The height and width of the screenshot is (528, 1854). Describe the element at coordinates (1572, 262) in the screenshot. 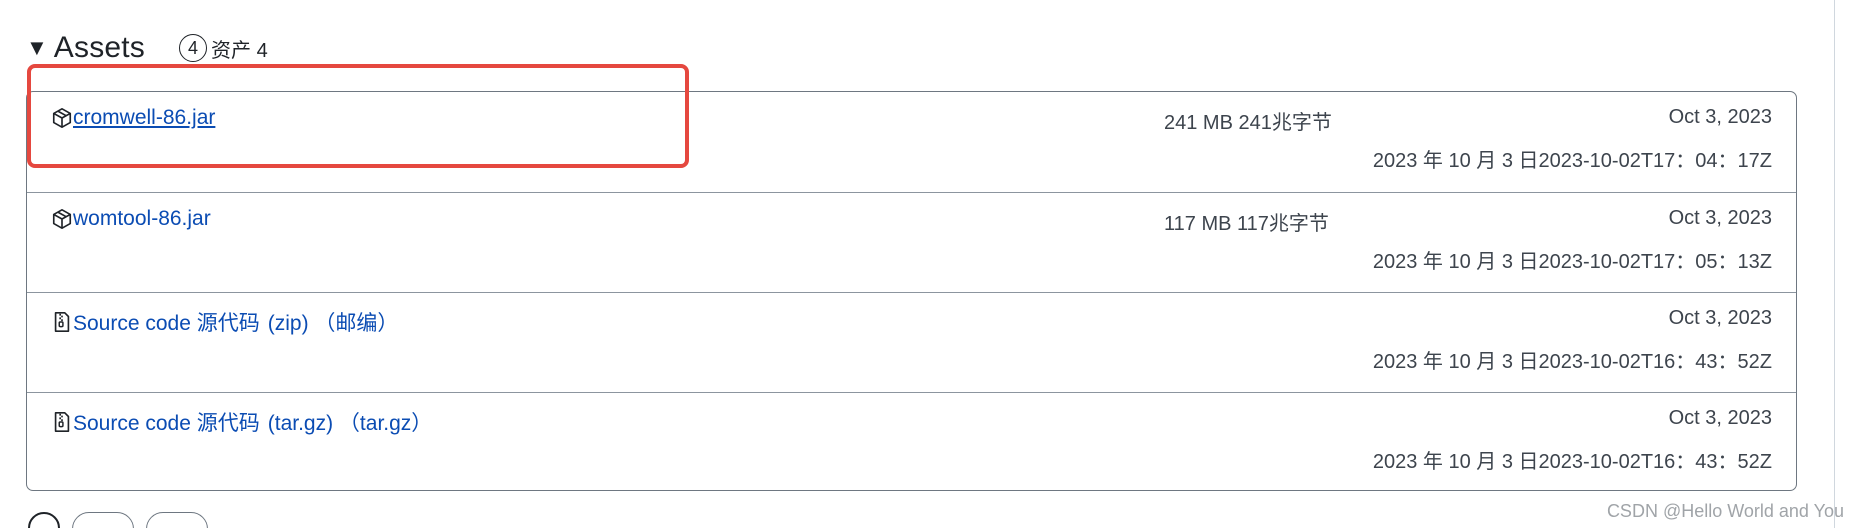

I see `asset-timestamp: 2023 年 10 月 3 日2023-10-02T17：05：13Z` at that location.